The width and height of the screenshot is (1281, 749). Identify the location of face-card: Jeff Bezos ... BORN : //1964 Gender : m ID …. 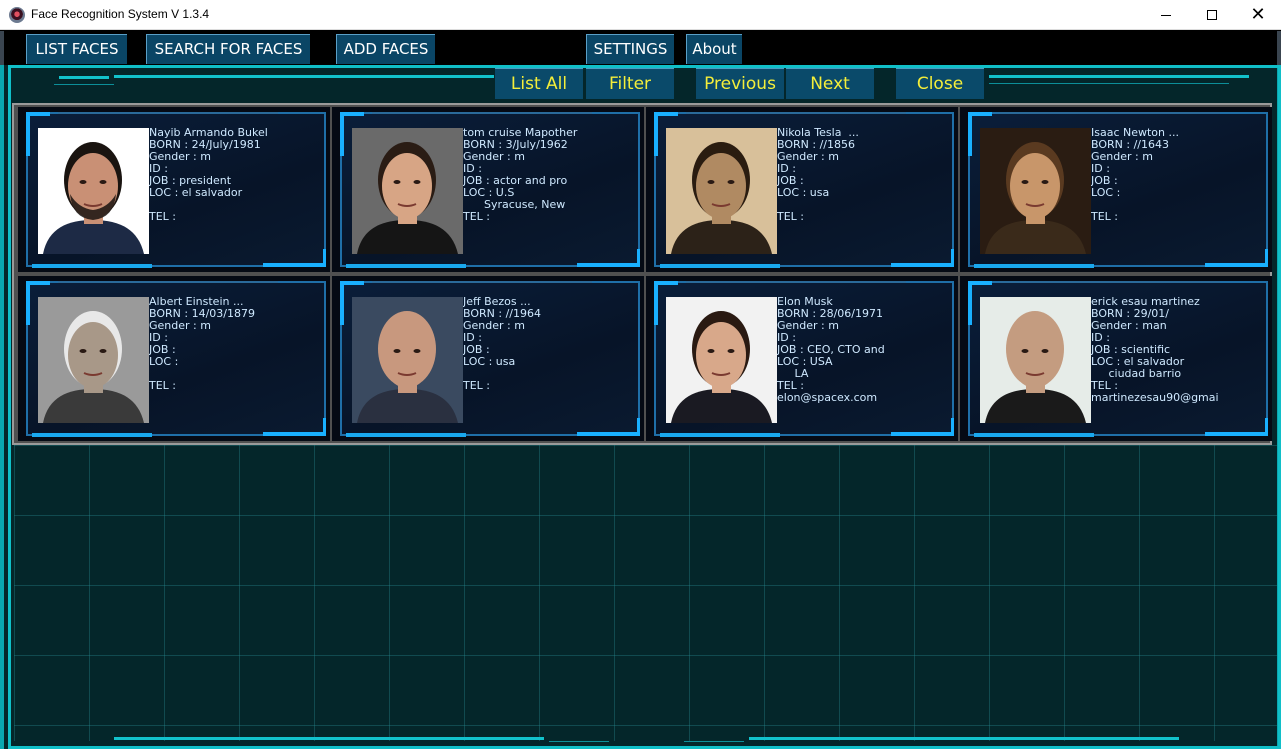
(488, 358).